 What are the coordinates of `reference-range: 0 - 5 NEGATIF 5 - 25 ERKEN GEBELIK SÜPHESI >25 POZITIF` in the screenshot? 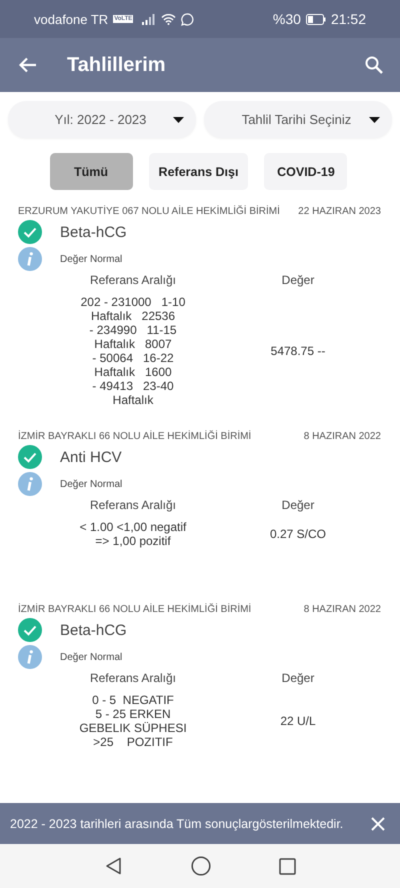 It's located at (133, 721).